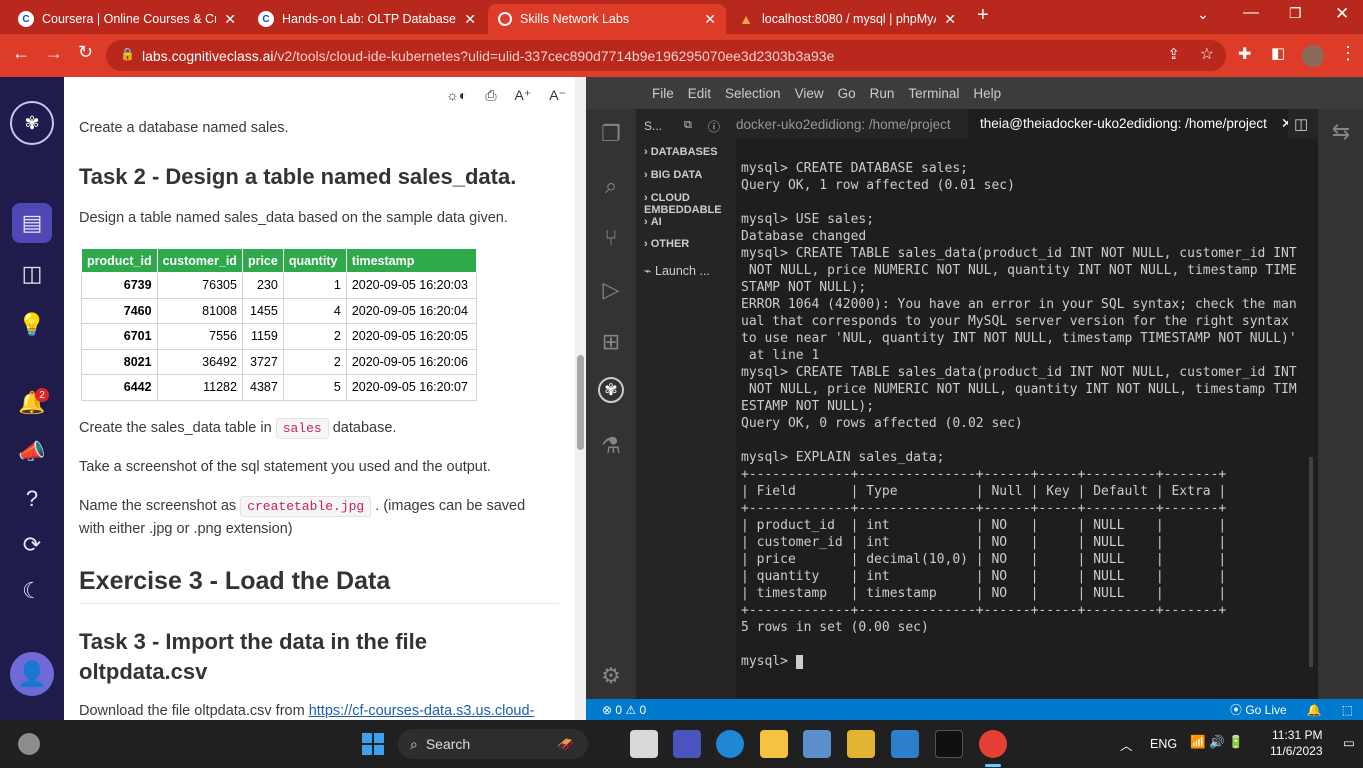 Image resolution: width=1363 pixels, height=768 pixels. I want to click on status-expand-icon: ⬚, so click(1347, 710).